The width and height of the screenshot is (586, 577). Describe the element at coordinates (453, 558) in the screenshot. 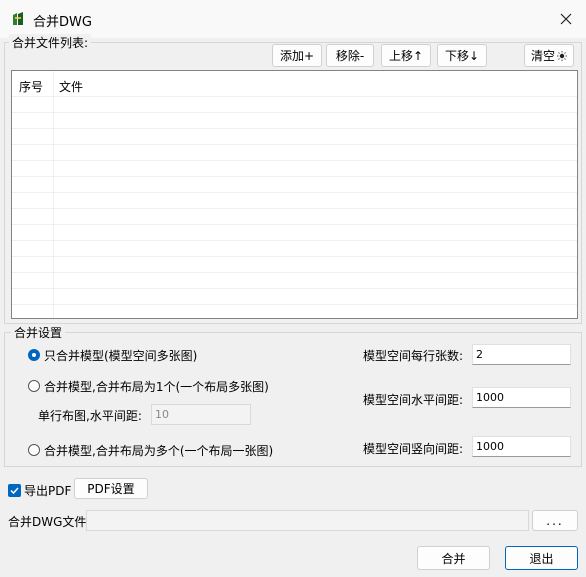

I see `merge-button: 合并` at that location.